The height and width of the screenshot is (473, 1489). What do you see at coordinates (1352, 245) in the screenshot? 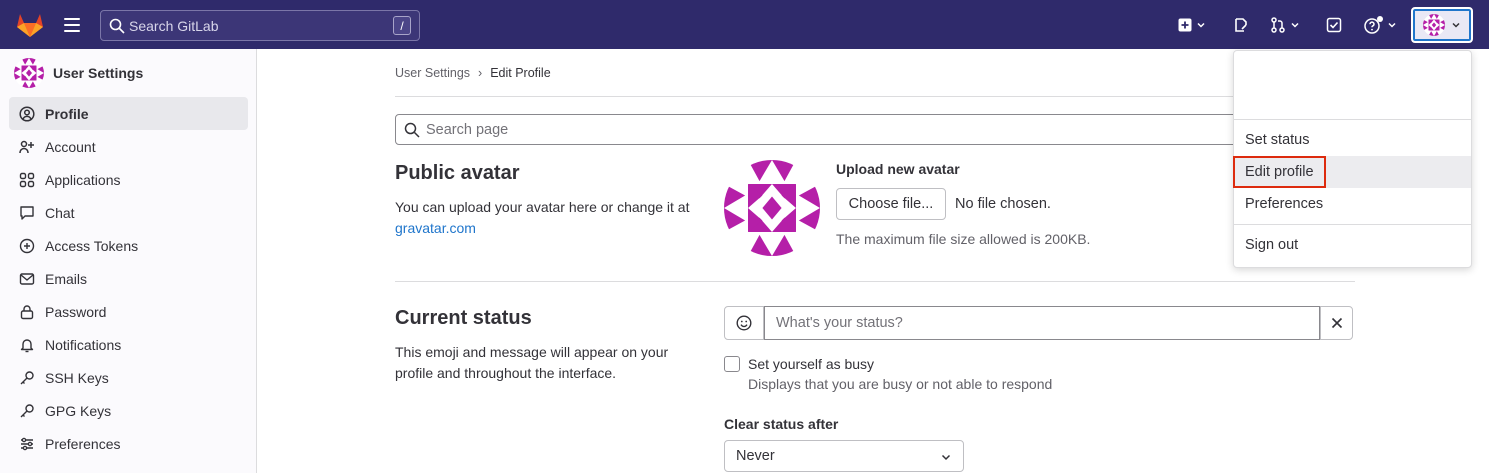
I see `sign-out-menu-item: Sign out` at bounding box center [1352, 245].